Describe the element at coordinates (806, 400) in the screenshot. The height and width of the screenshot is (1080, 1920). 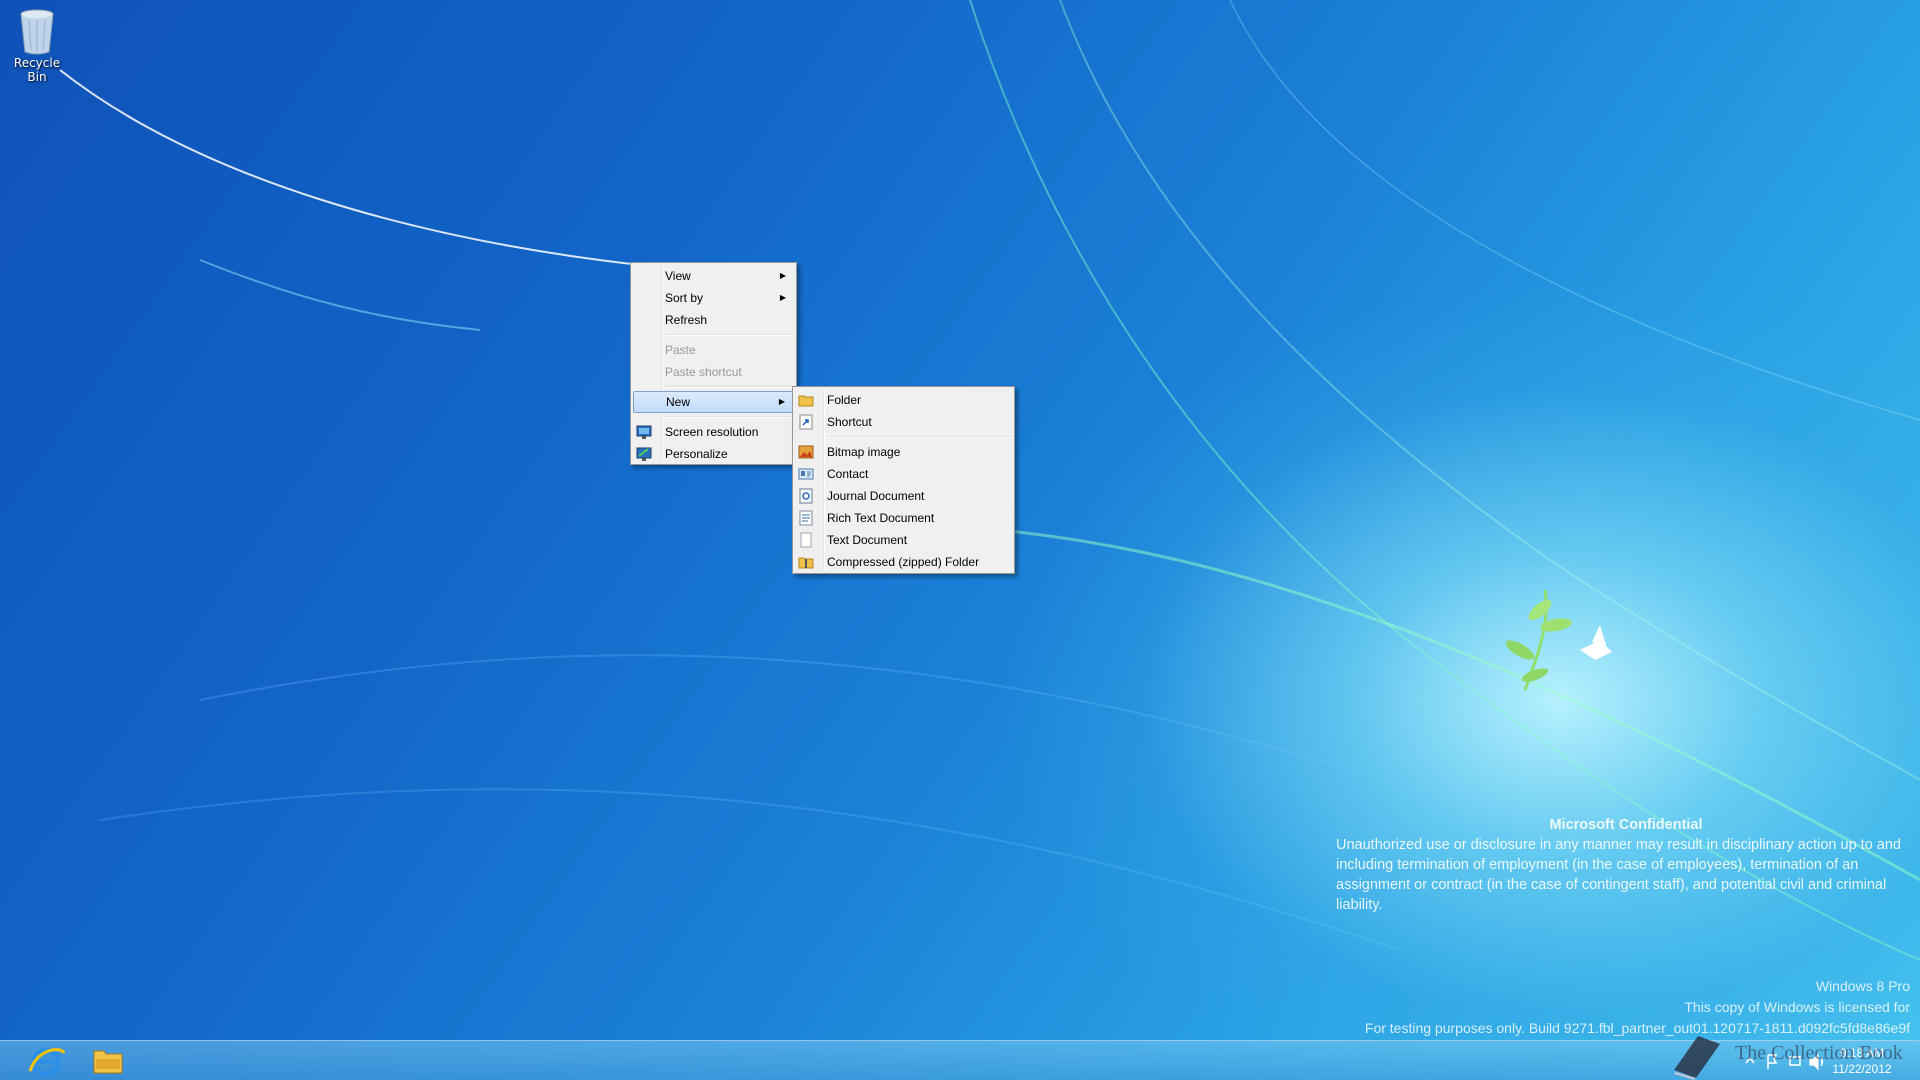
I see `folder-icon` at that location.